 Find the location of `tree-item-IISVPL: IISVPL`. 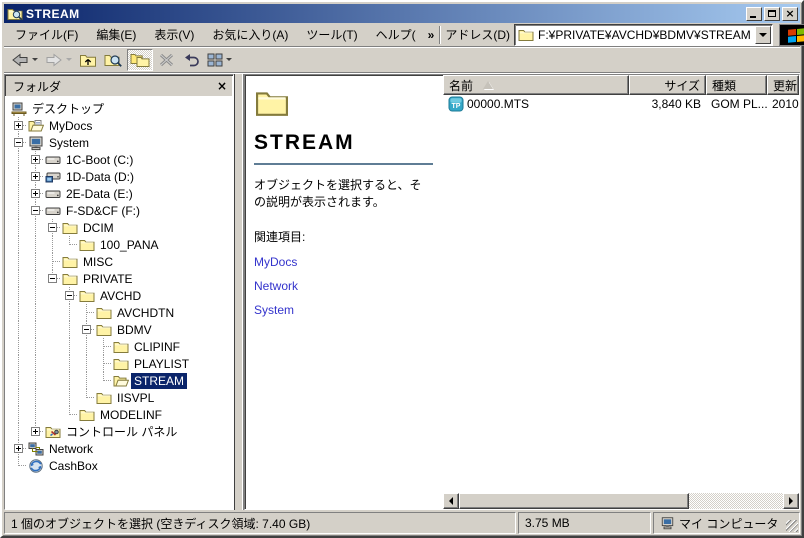

tree-item-IISVPL: IISVPL is located at coordinates (121, 397).